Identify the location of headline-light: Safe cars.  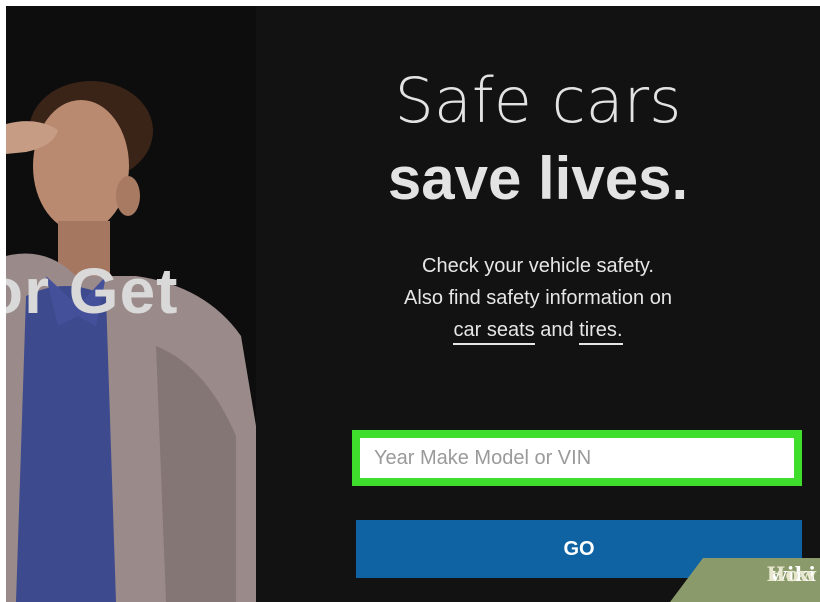
(538, 100).